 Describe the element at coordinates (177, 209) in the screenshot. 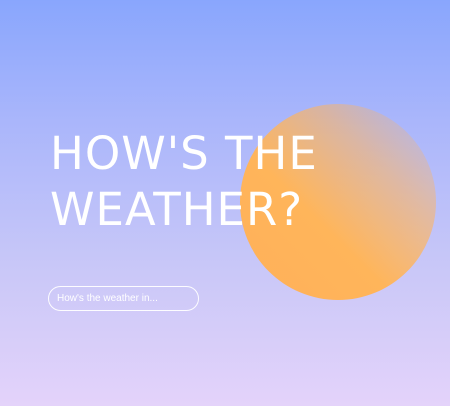

I see `title-line-2: WEATHER?` at that location.